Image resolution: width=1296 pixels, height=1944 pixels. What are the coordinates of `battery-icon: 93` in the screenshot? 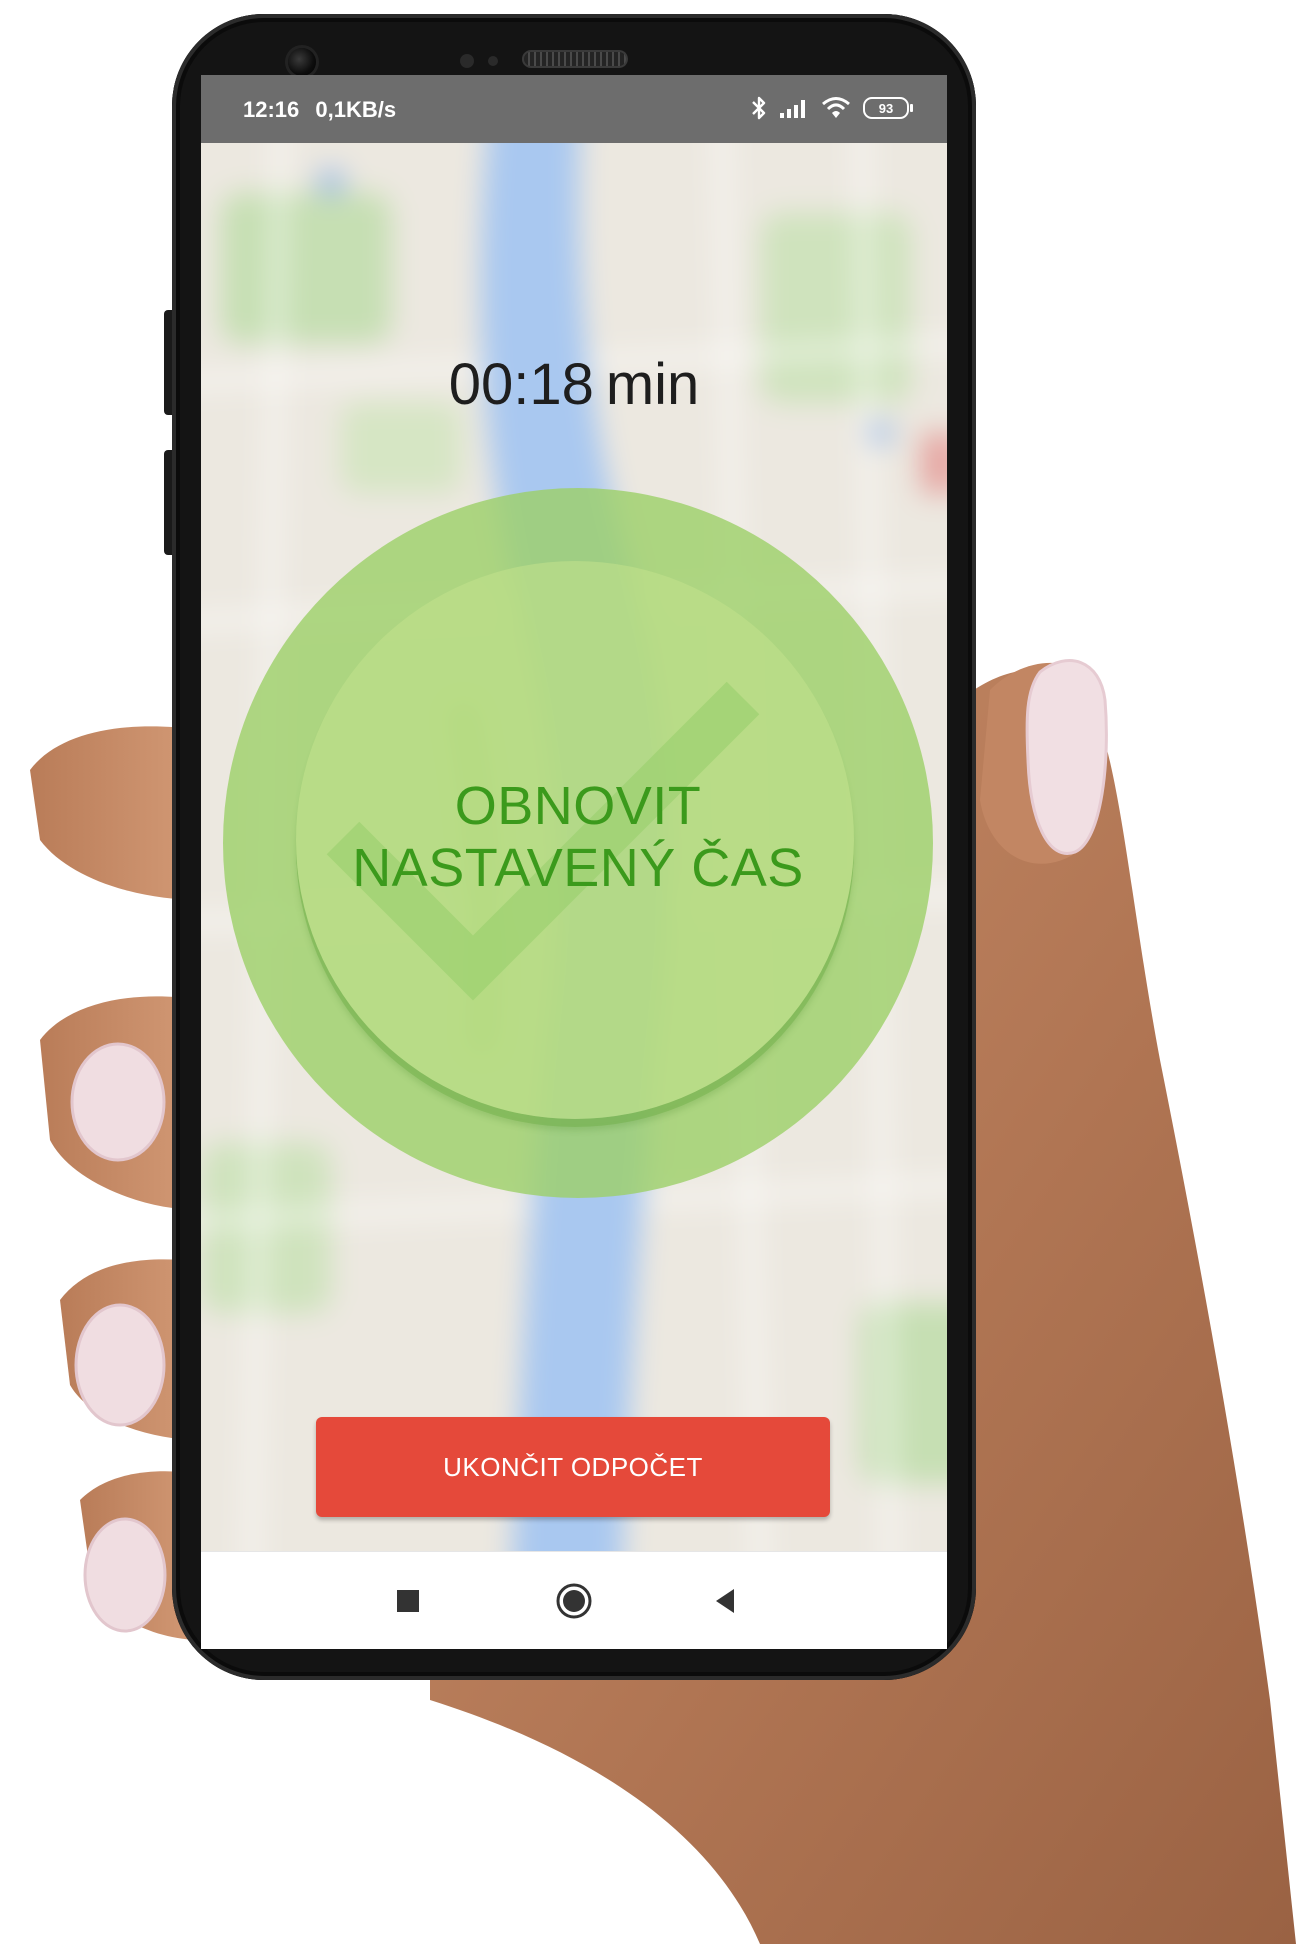 It's located at (888, 108).